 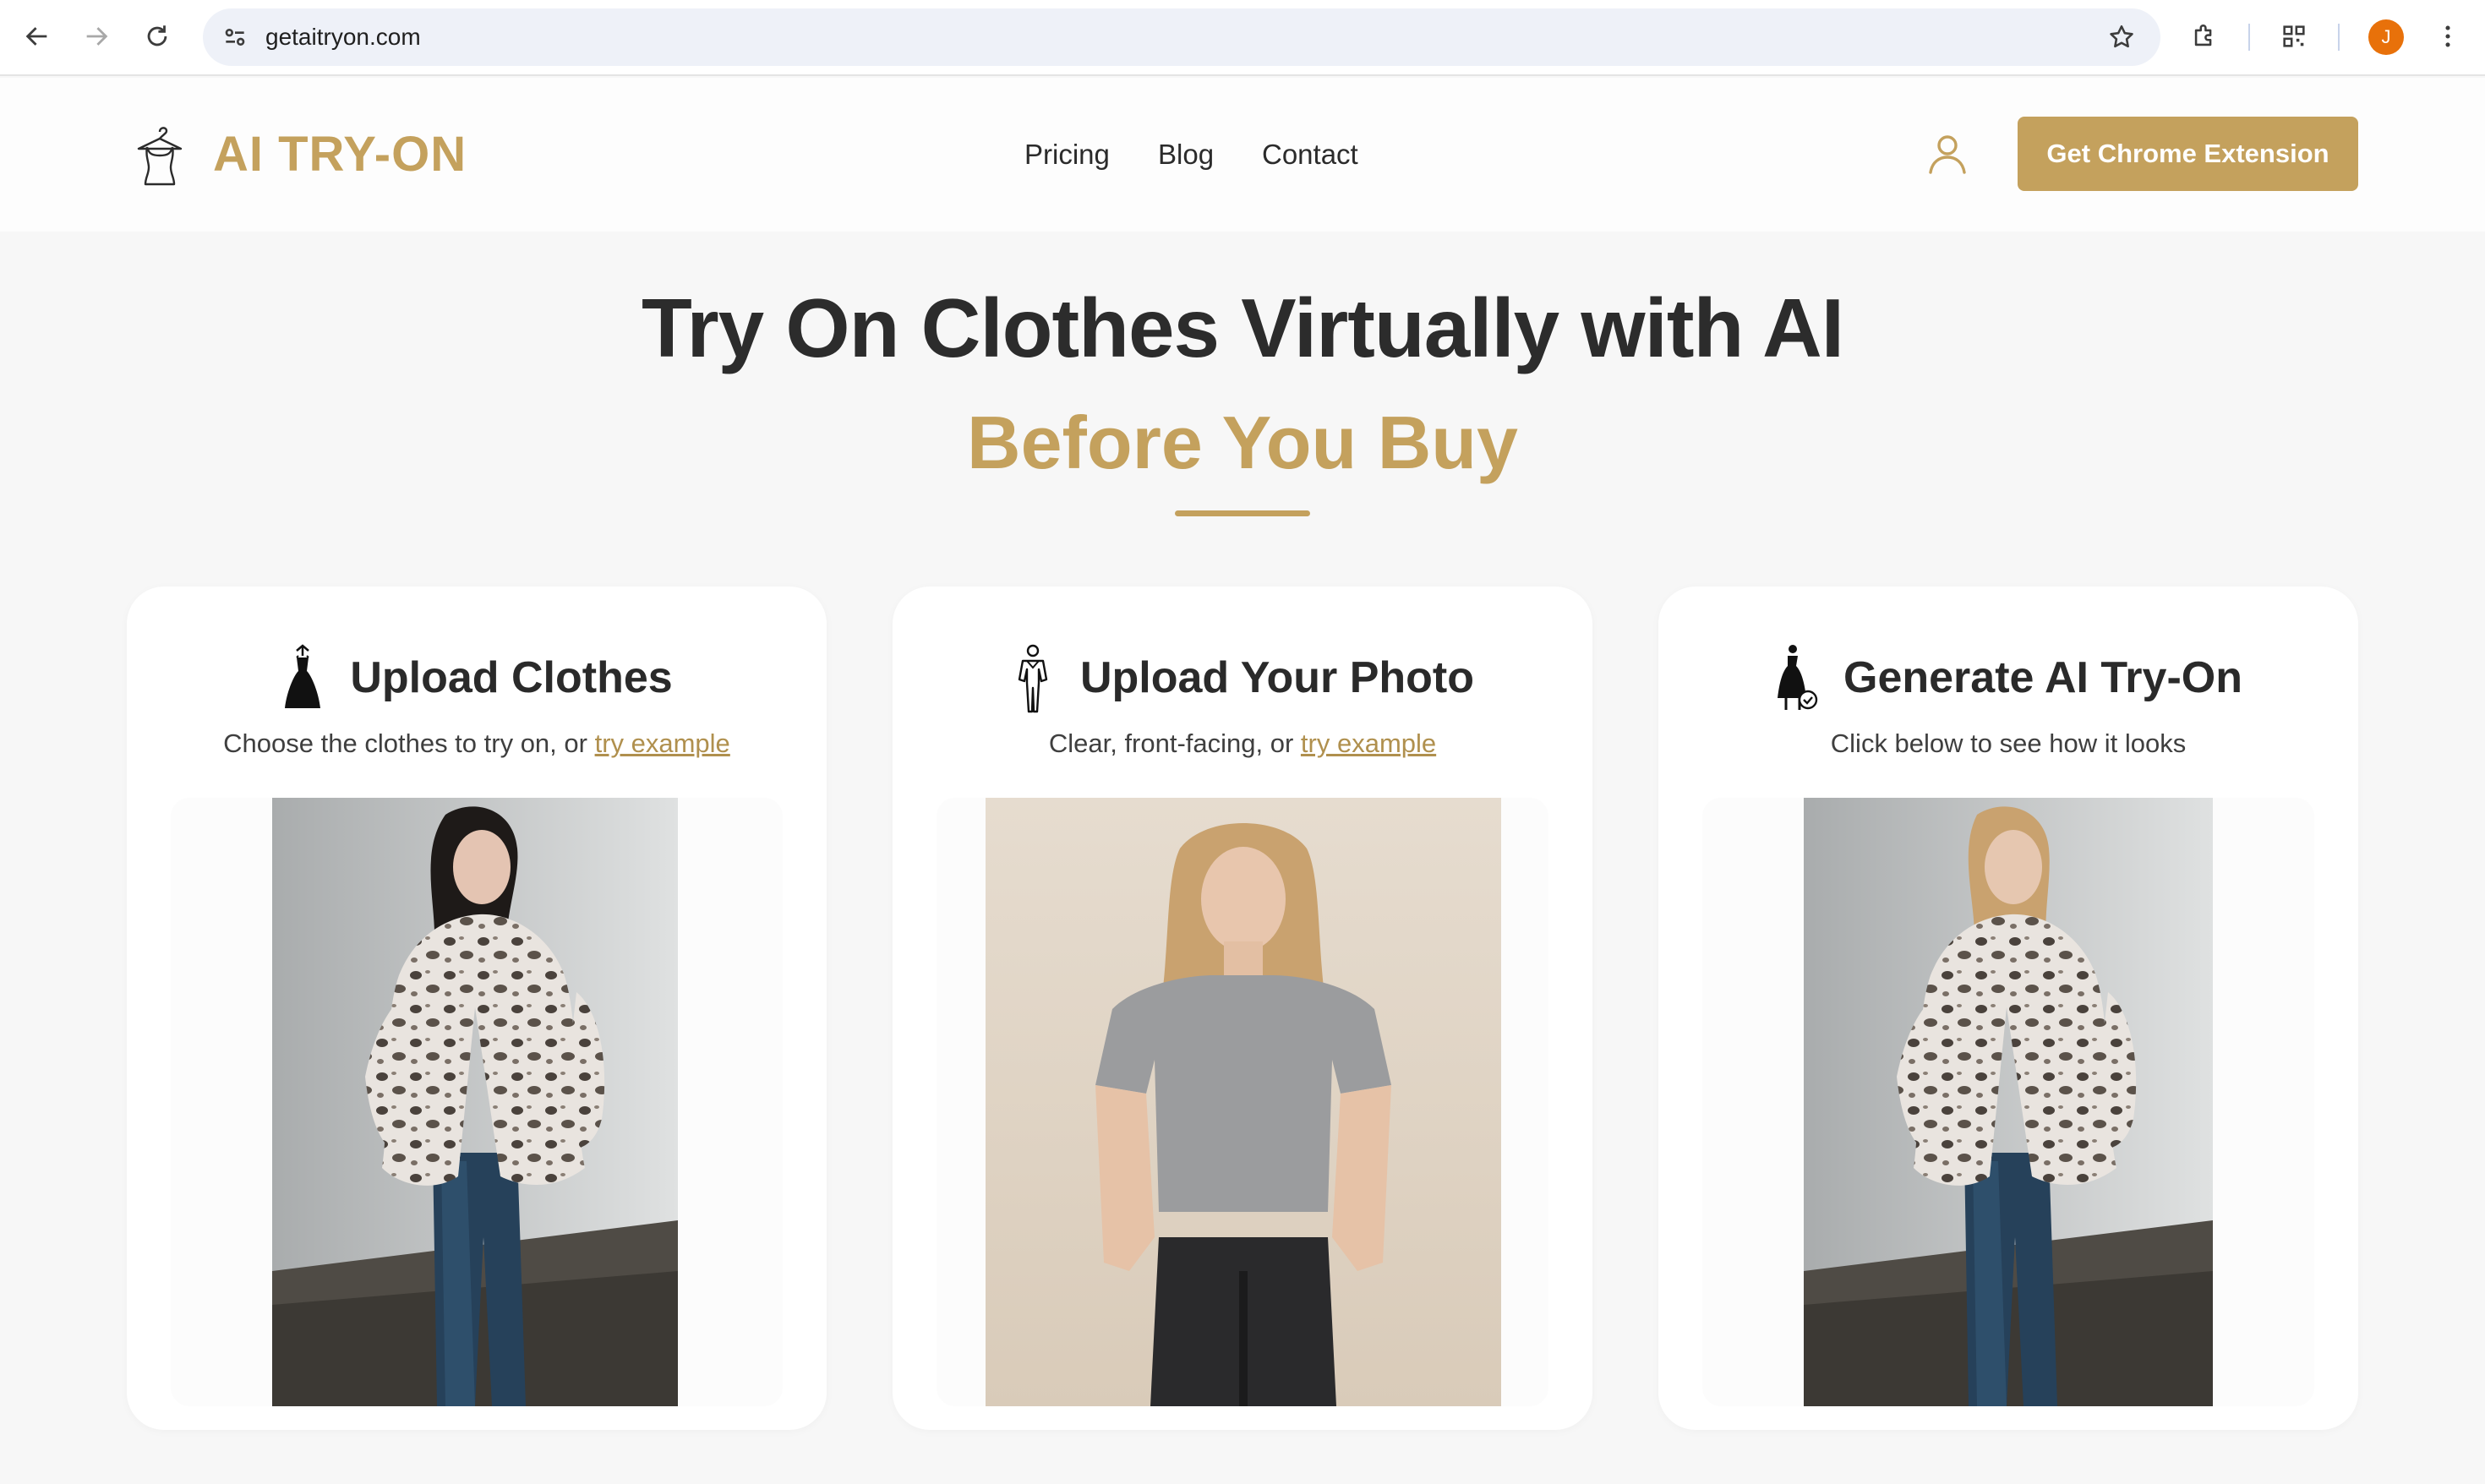 I want to click on url-text: getaitryon.com, so click(x=343, y=37).